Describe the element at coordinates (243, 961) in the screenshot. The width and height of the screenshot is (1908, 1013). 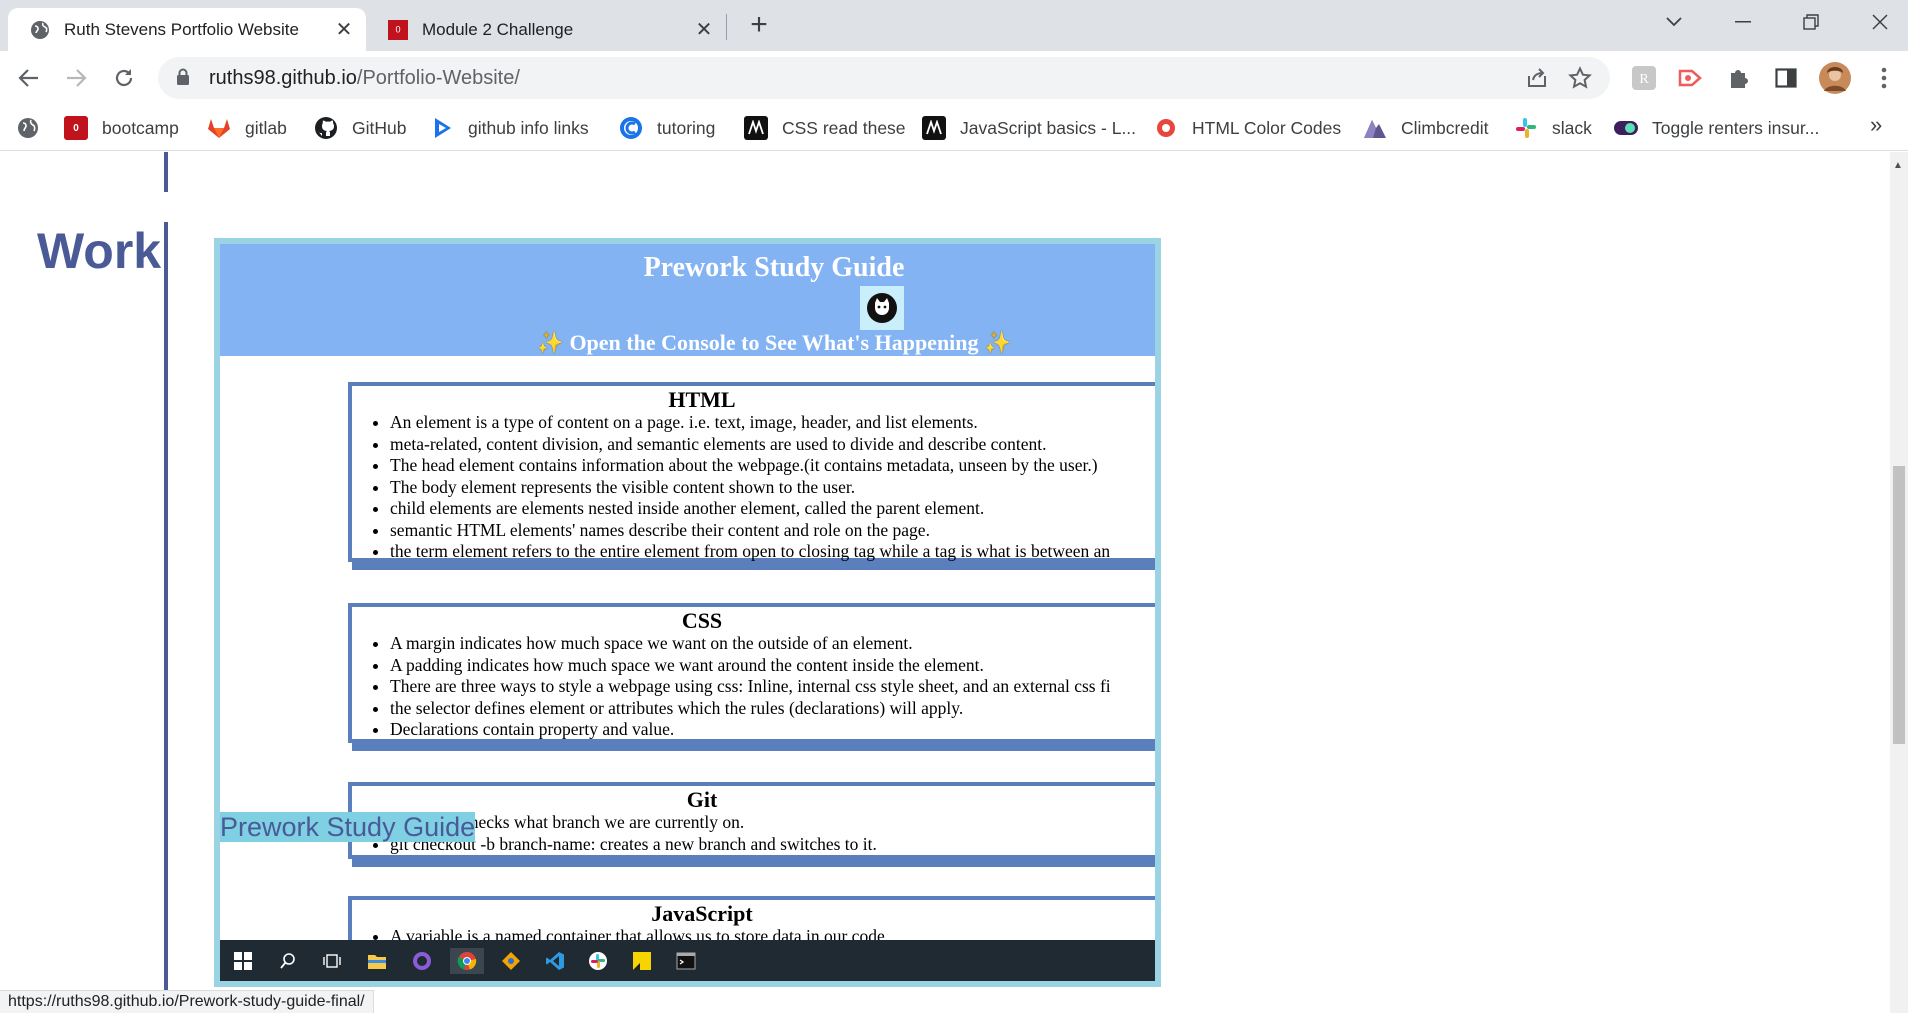
I see `windows-start-icon` at that location.